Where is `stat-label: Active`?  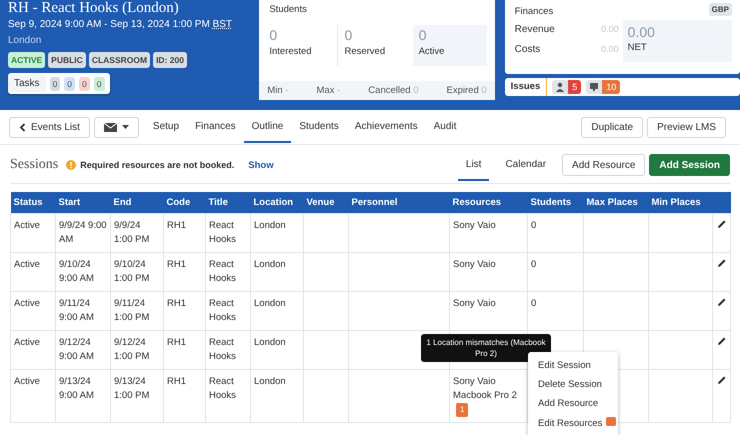 stat-label: Active is located at coordinates (432, 51).